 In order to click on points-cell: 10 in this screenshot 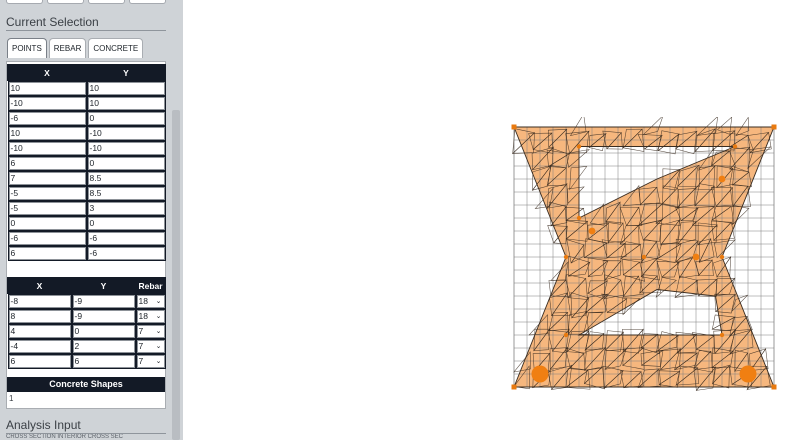, I will do `click(47, 88)`.